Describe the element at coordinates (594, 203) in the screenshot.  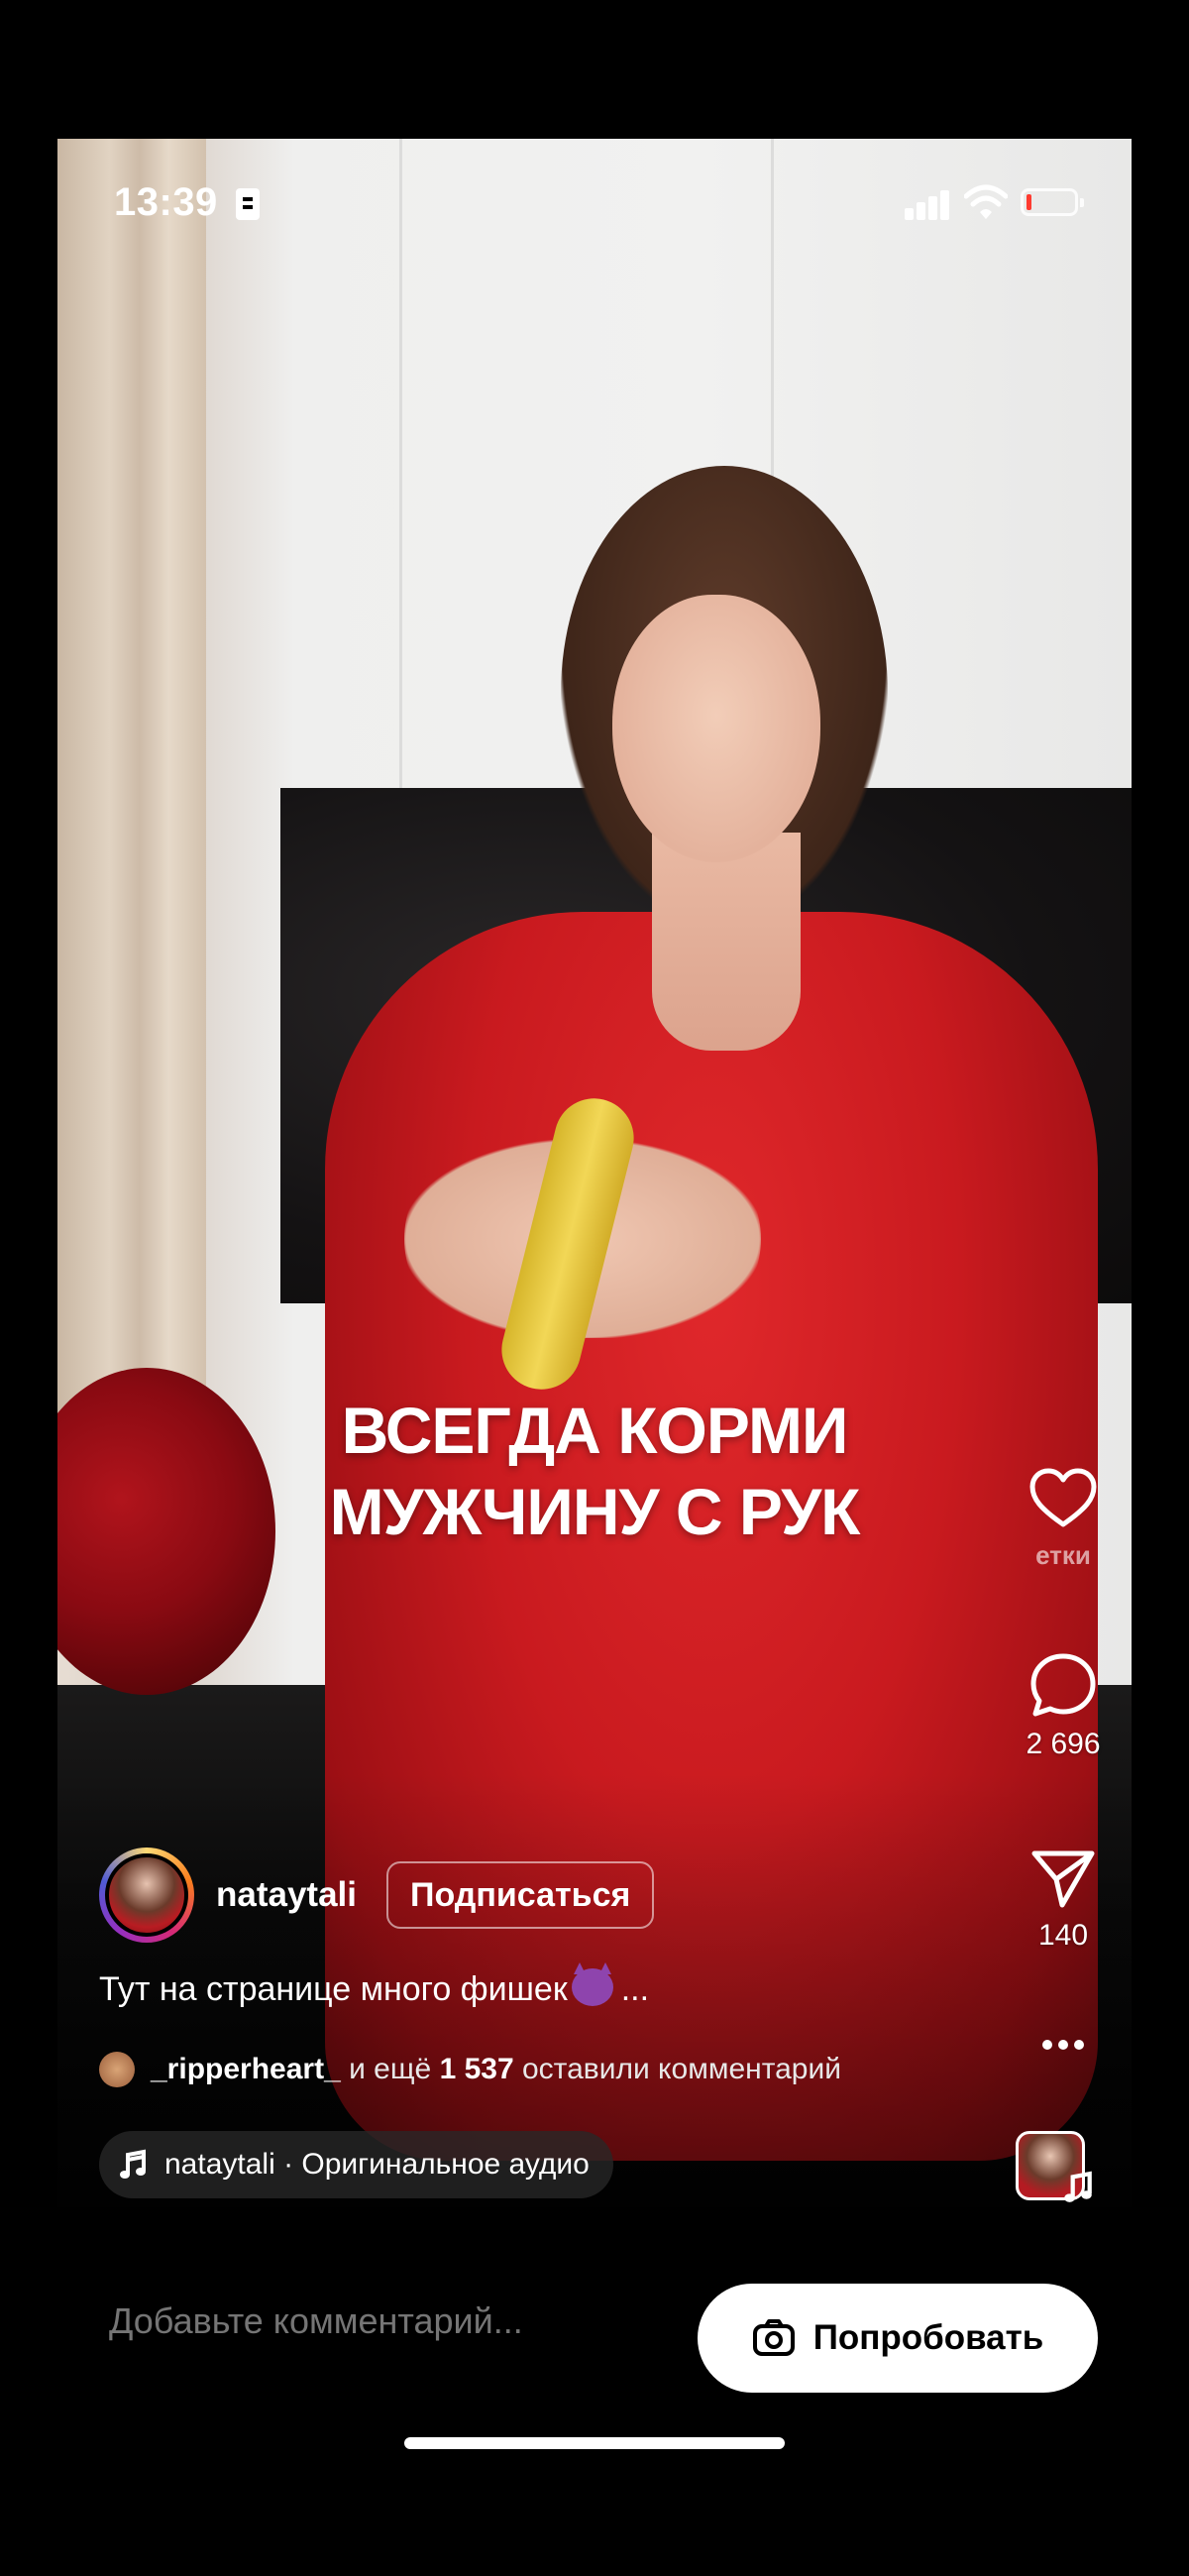
I see `status-bar: 13:39` at that location.